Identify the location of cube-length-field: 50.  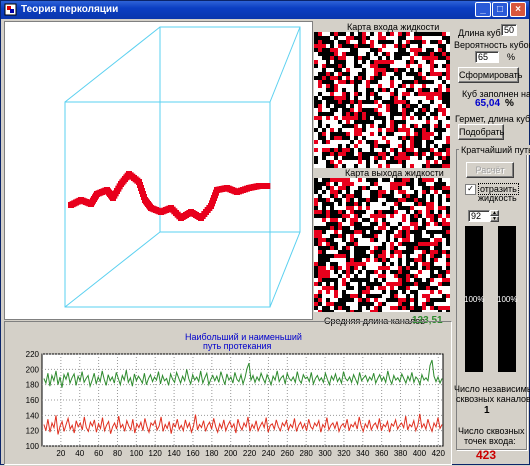
(509, 30).